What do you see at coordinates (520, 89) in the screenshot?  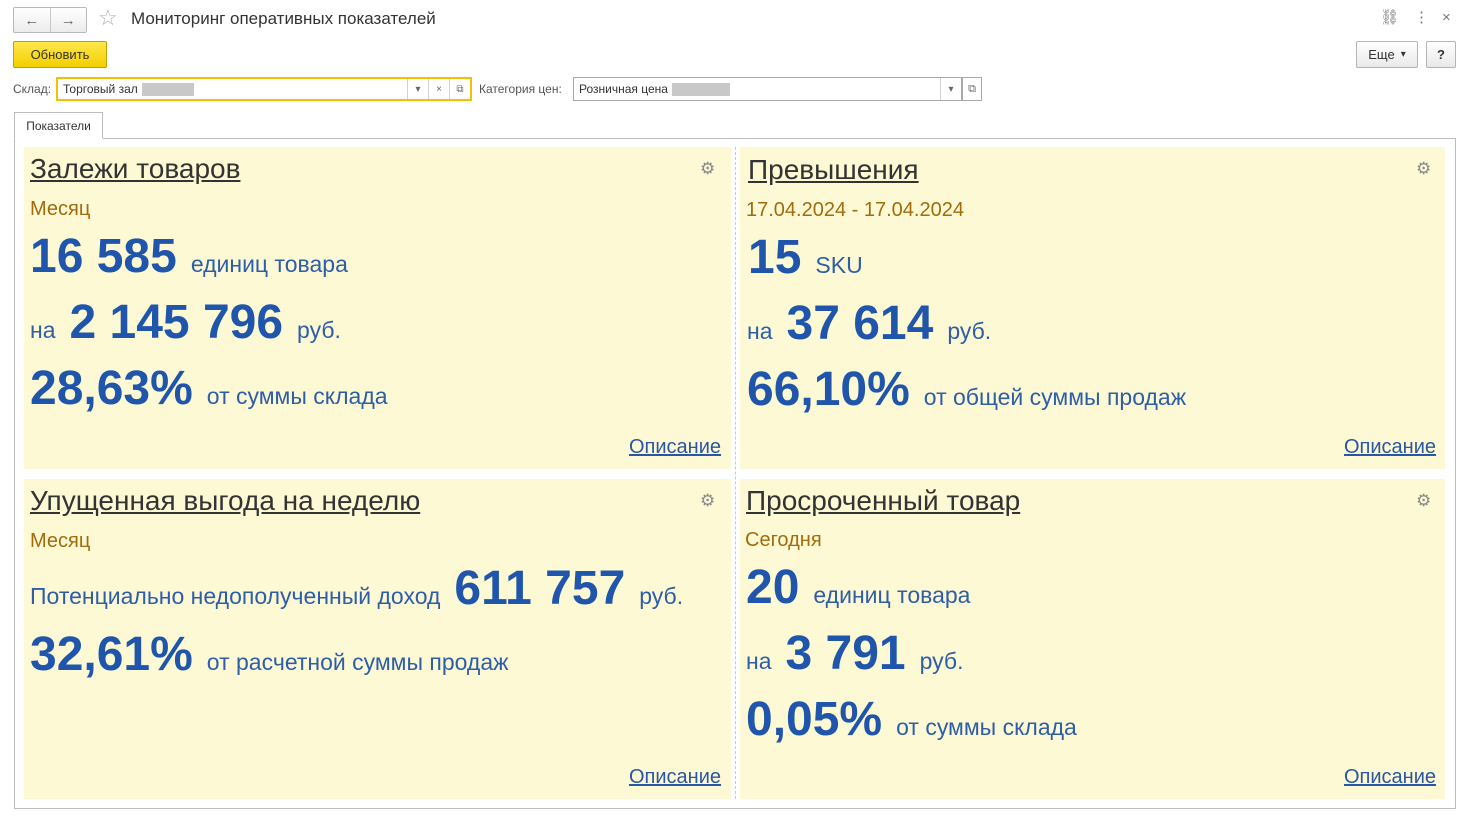 I see `price-category-label: Категория цен:` at bounding box center [520, 89].